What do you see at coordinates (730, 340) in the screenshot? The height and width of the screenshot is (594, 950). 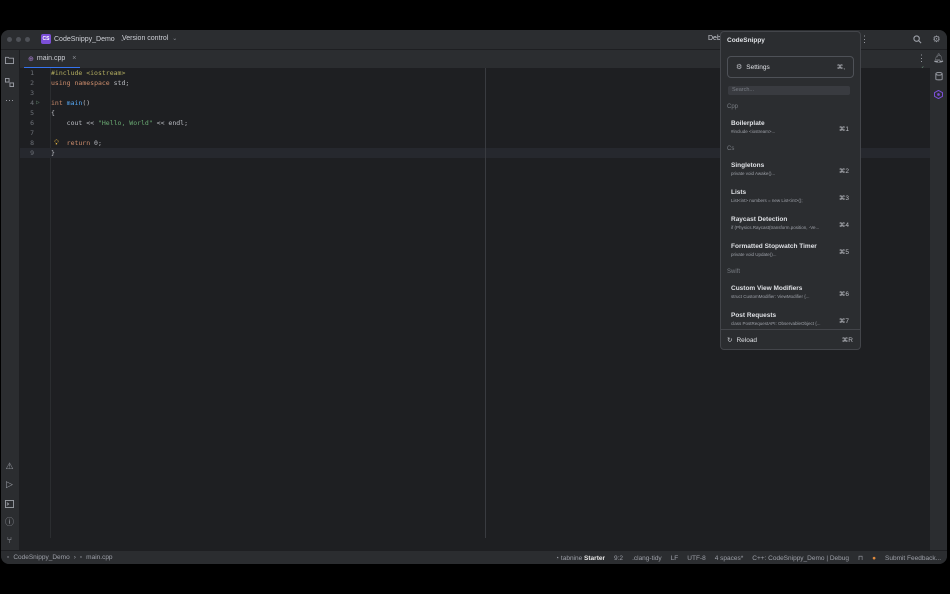 I see `reload-icon: ↻` at bounding box center [730, 340].